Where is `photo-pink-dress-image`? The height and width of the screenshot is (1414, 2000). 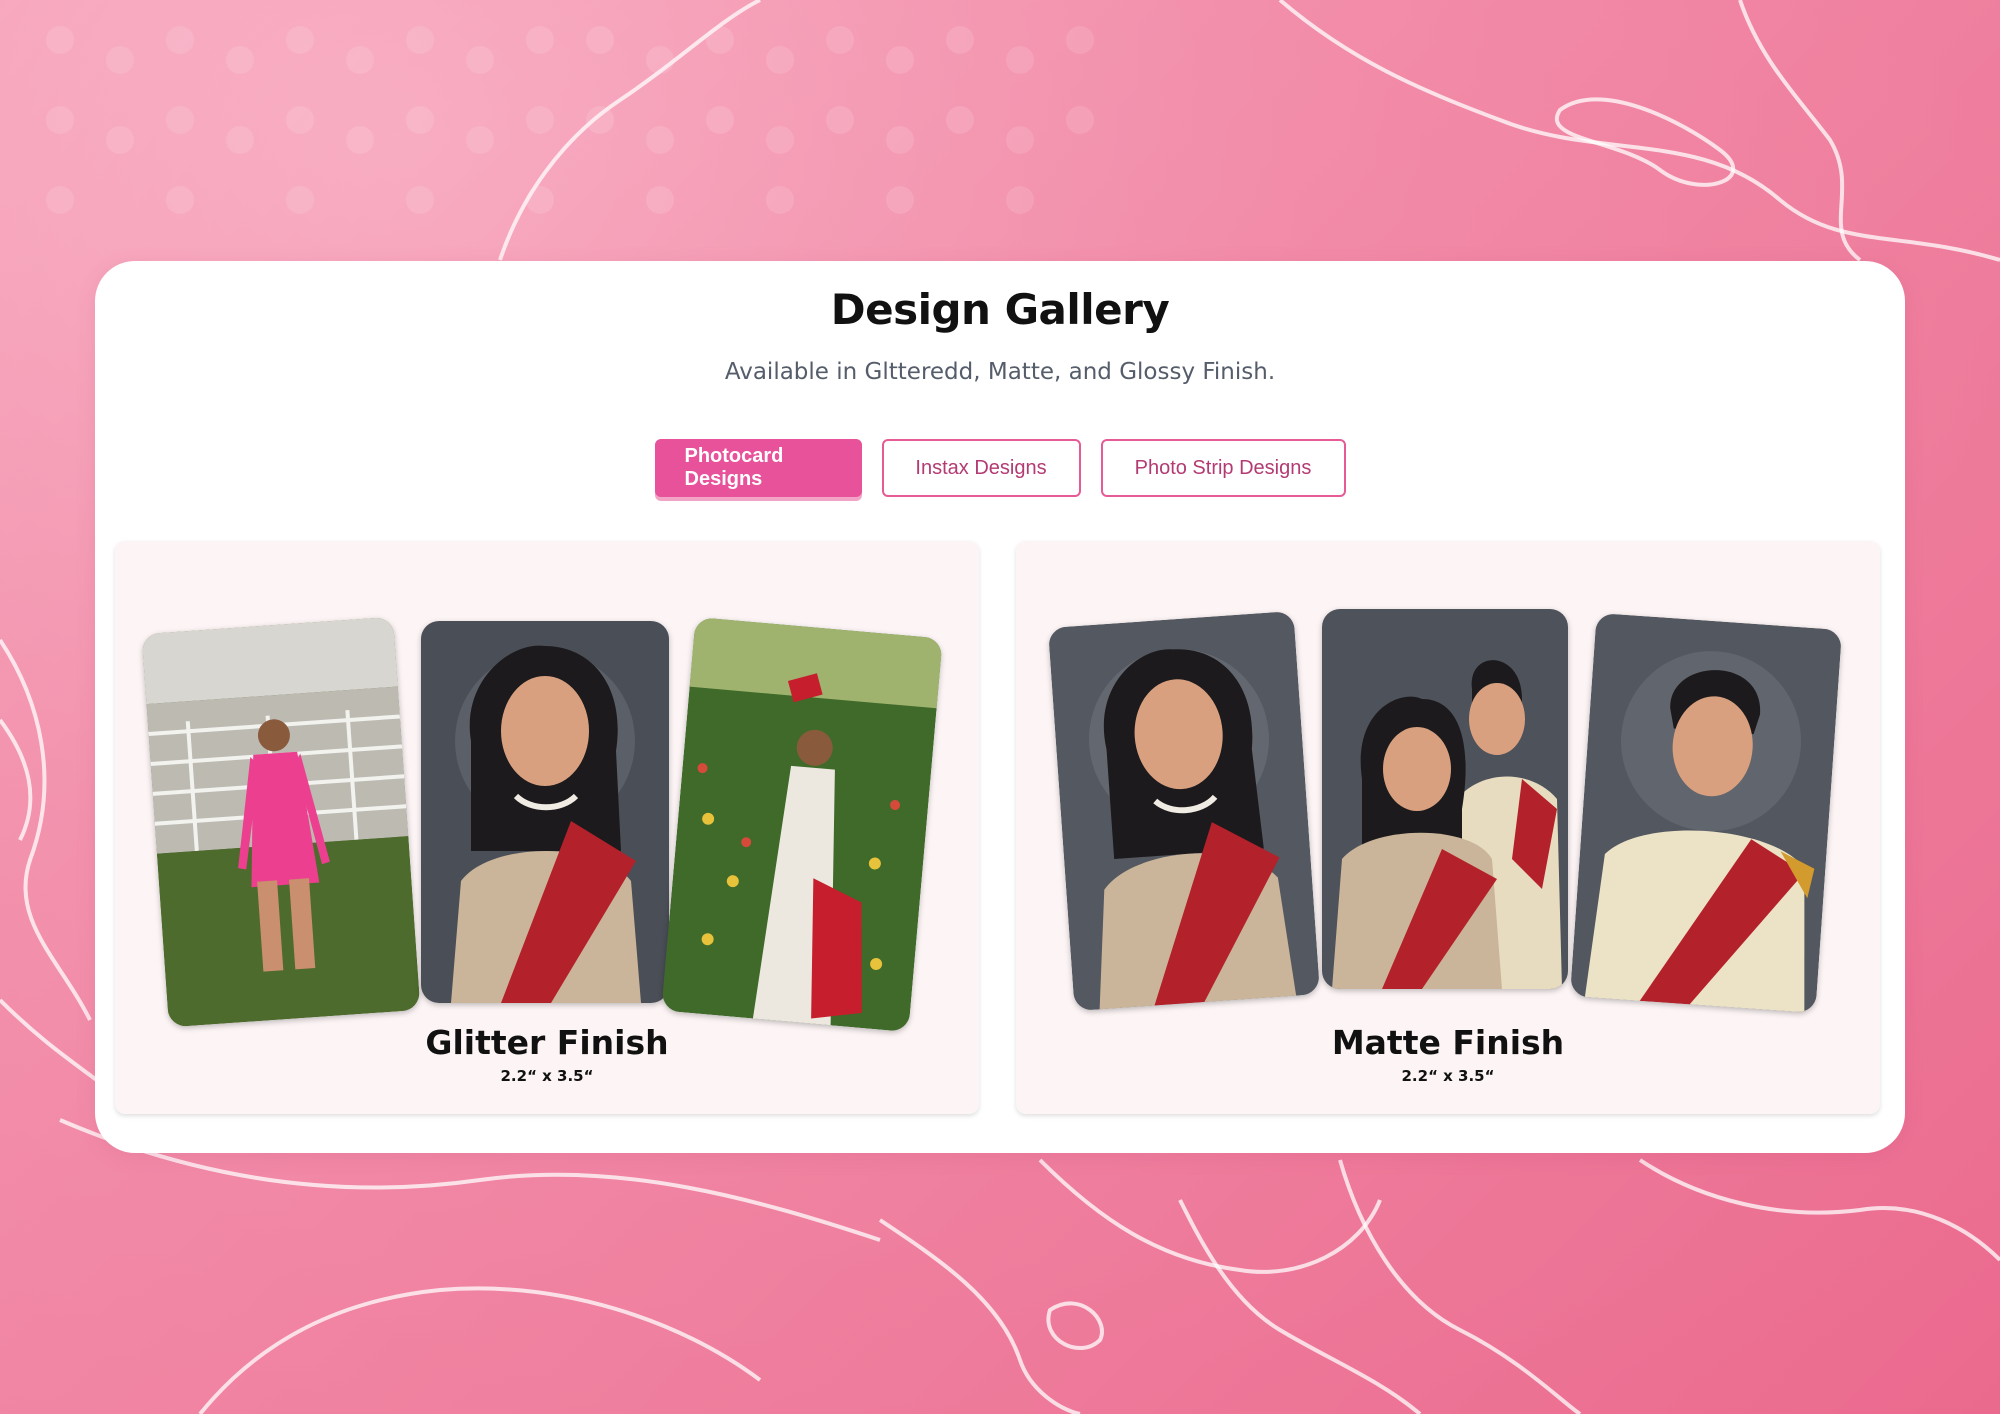
photo-pink-dress-image is located at coordinates (281, 822).